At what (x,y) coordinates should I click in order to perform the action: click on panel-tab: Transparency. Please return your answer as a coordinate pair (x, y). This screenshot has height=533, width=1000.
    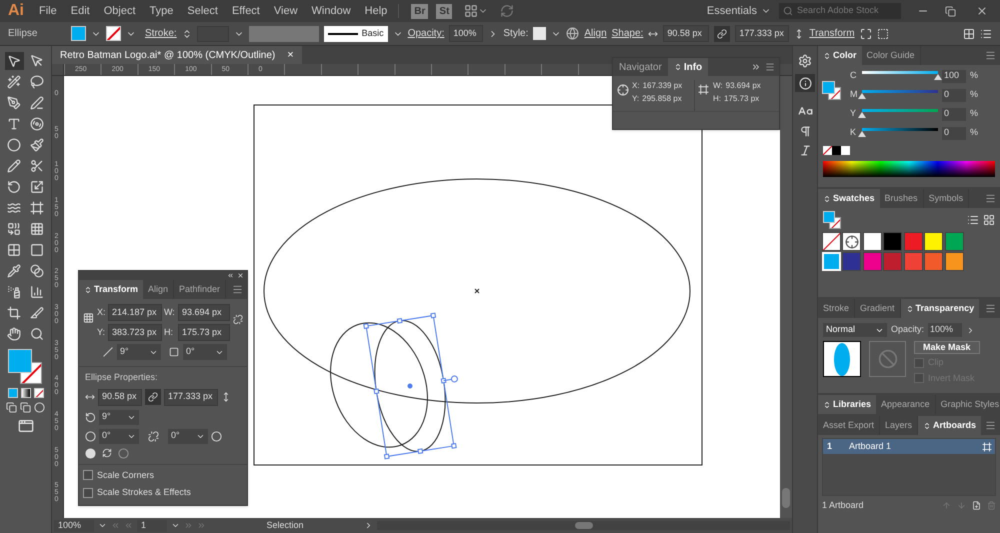
    Looking at the image, I should click on (940, 308).